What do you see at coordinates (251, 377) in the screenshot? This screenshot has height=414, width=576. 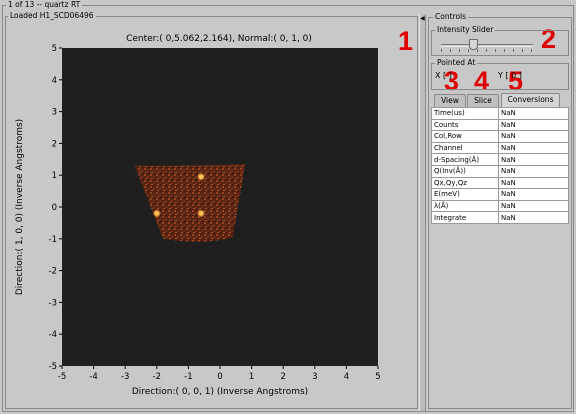 I see `x-tick-label: 1` at bounding box center [251, 377].